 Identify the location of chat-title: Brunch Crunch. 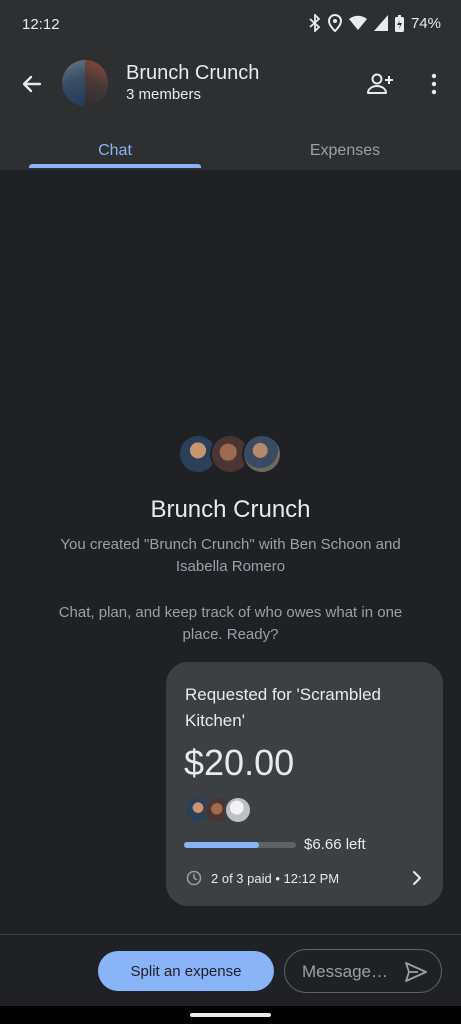
(193, 73).